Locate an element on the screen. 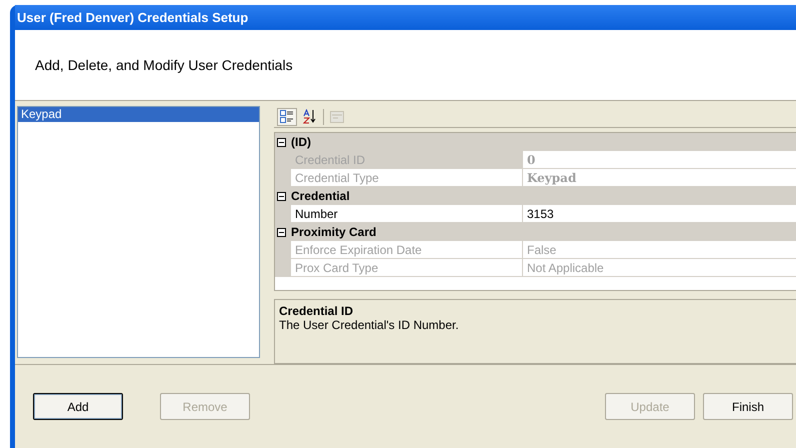 This screenshot has height=448, width=796. dialog-button: Add is located at coordinates (78, 406).